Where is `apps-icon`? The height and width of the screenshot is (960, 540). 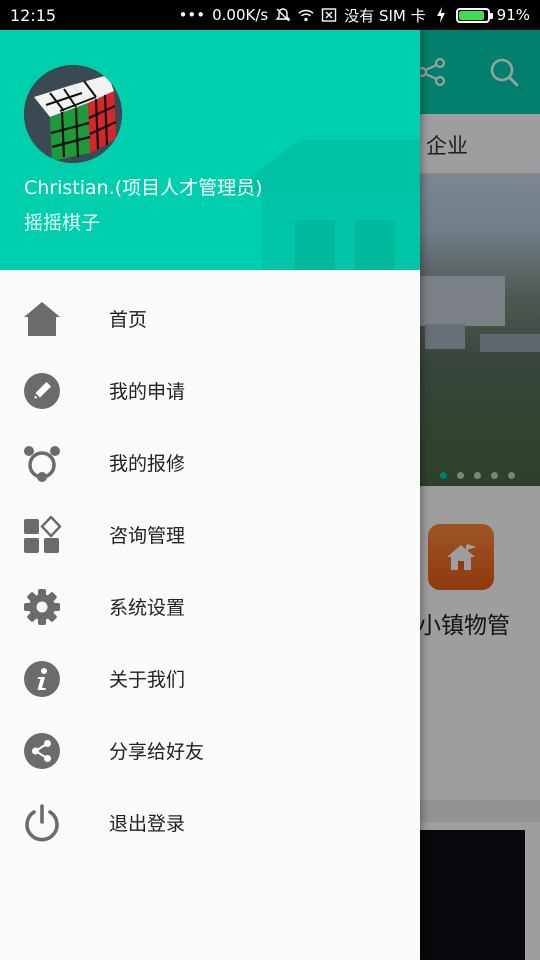
apps-icon is located at coordinates (42, 535).